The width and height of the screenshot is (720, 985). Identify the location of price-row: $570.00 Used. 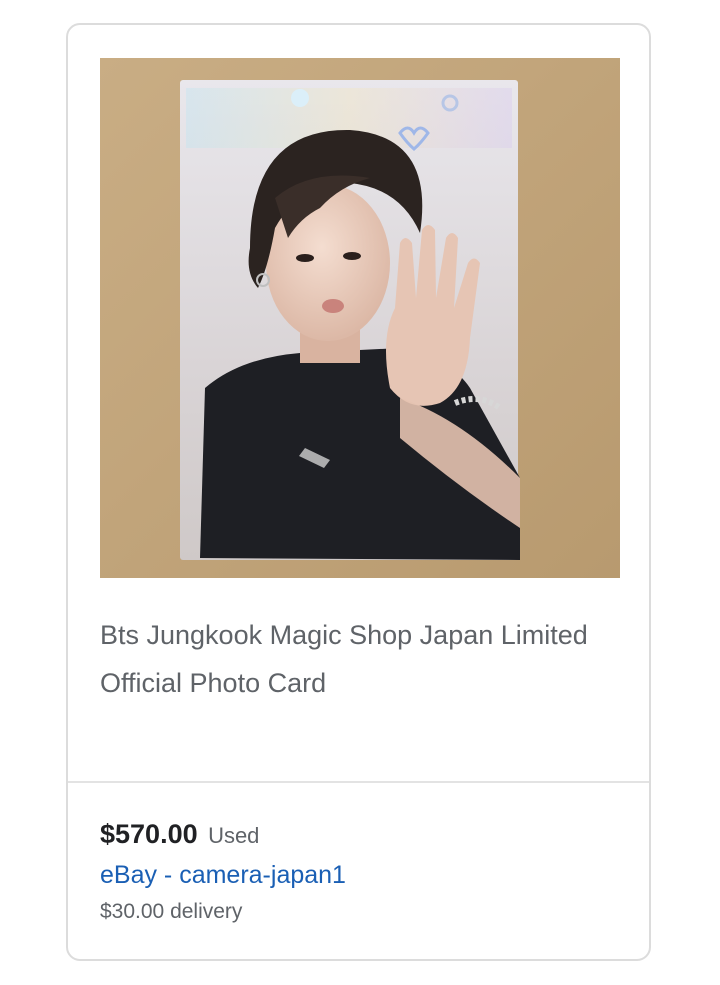
(179, 834).